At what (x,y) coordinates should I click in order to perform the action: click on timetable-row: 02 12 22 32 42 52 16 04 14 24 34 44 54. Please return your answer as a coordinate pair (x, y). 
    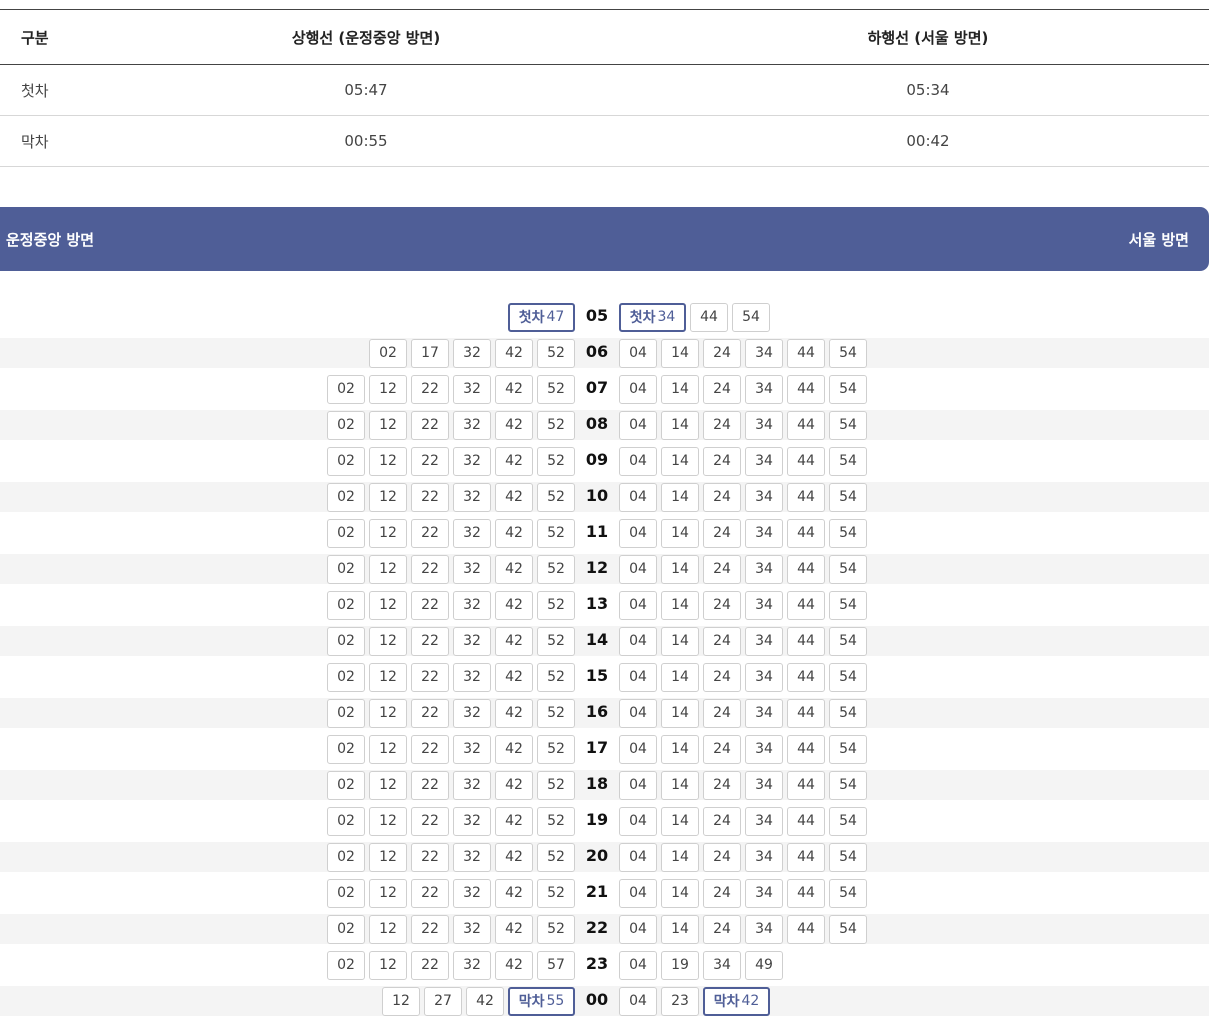
    Looking at the image, I should click on (604, 713).